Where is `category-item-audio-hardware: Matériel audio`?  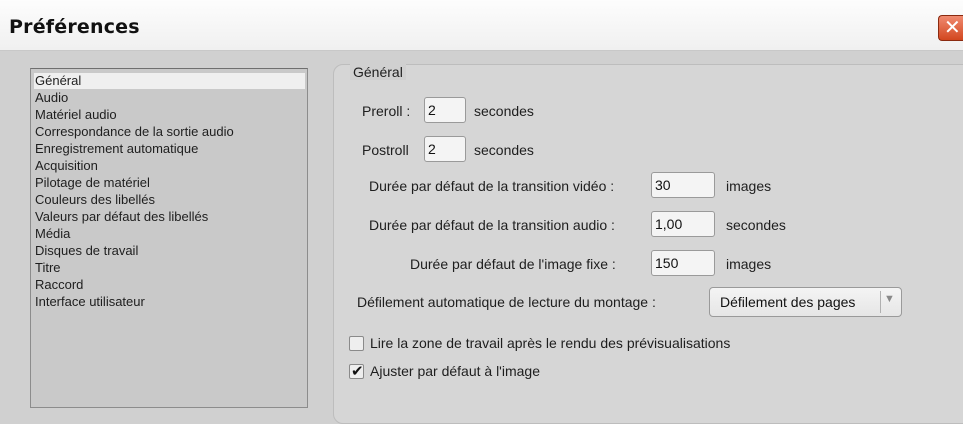 category-item-audio-hardware: Matériel audio is located at coordinates (75, 115).